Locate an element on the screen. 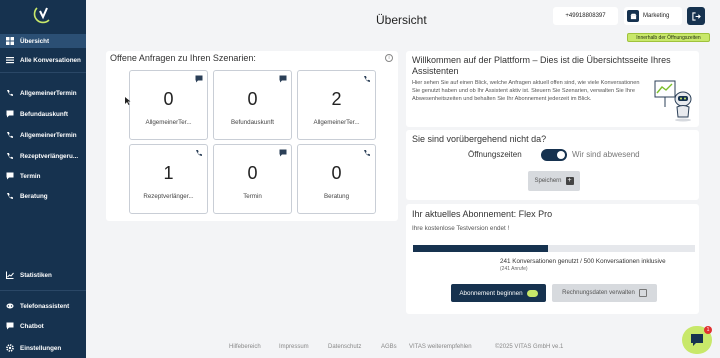 The height and width of the screenshot is (358, 720). account-name: Marketing is located at coordinates (656, 16).